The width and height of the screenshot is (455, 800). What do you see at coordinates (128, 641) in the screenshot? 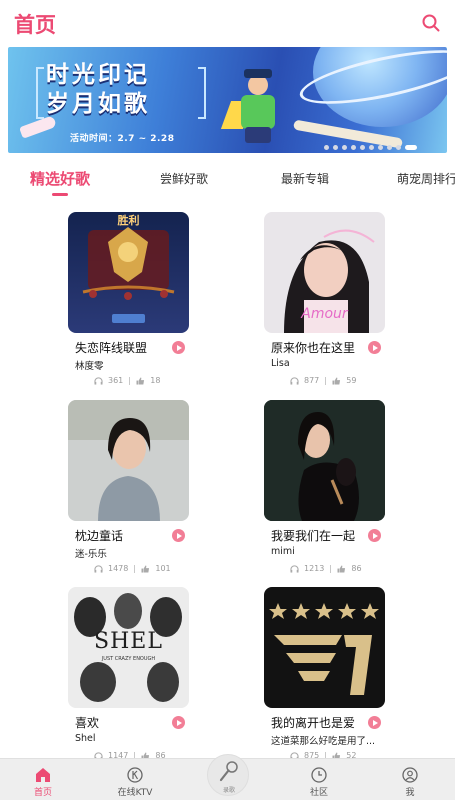
I see `cover-caption: SHEL` at bounding box center [128, 641].